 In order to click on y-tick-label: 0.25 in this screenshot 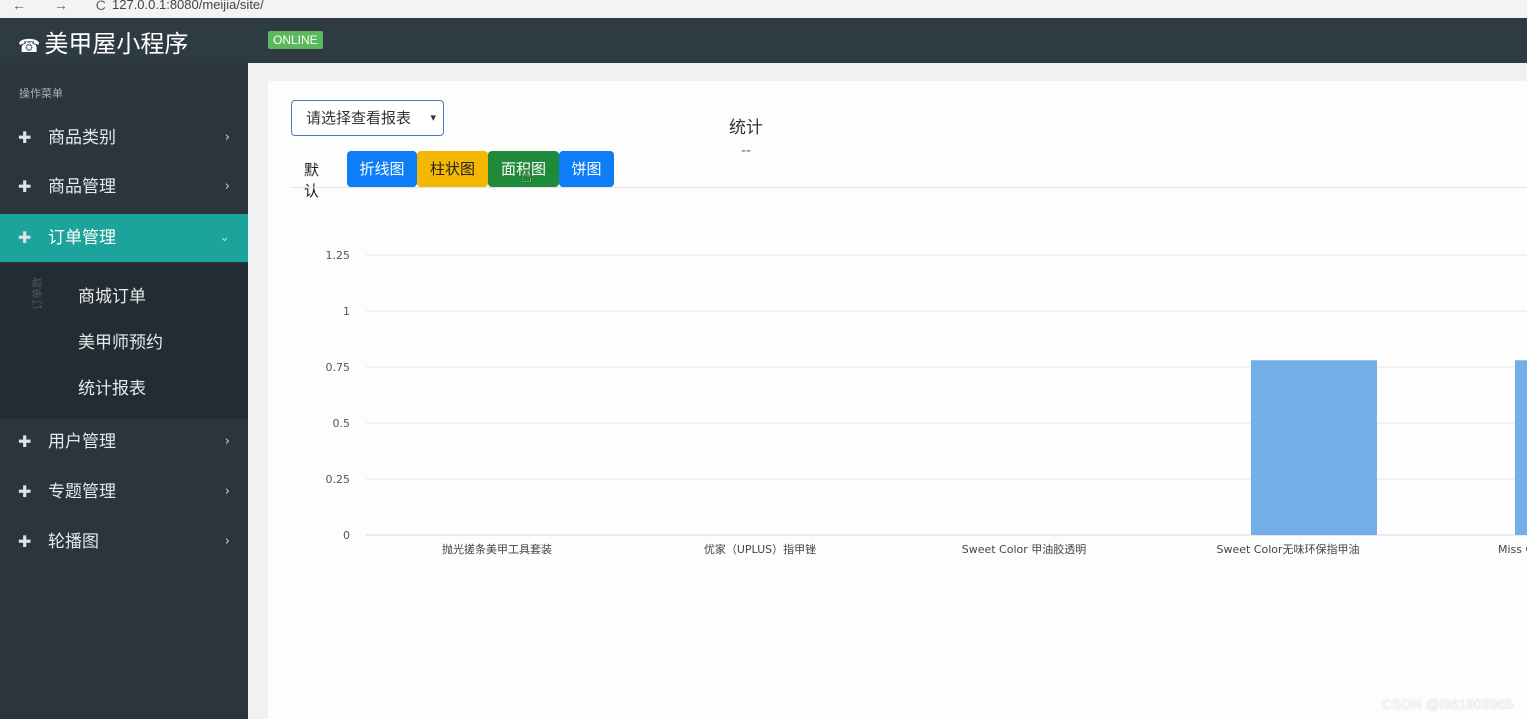, I will do `click(338, 479)`.